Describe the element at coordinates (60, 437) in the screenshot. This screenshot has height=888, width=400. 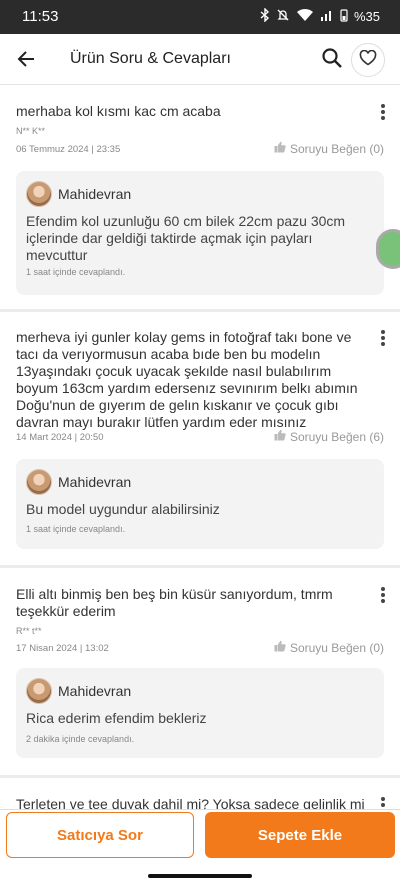
I see `question-date: 14 Mart 2024 | 20:50` at that location.